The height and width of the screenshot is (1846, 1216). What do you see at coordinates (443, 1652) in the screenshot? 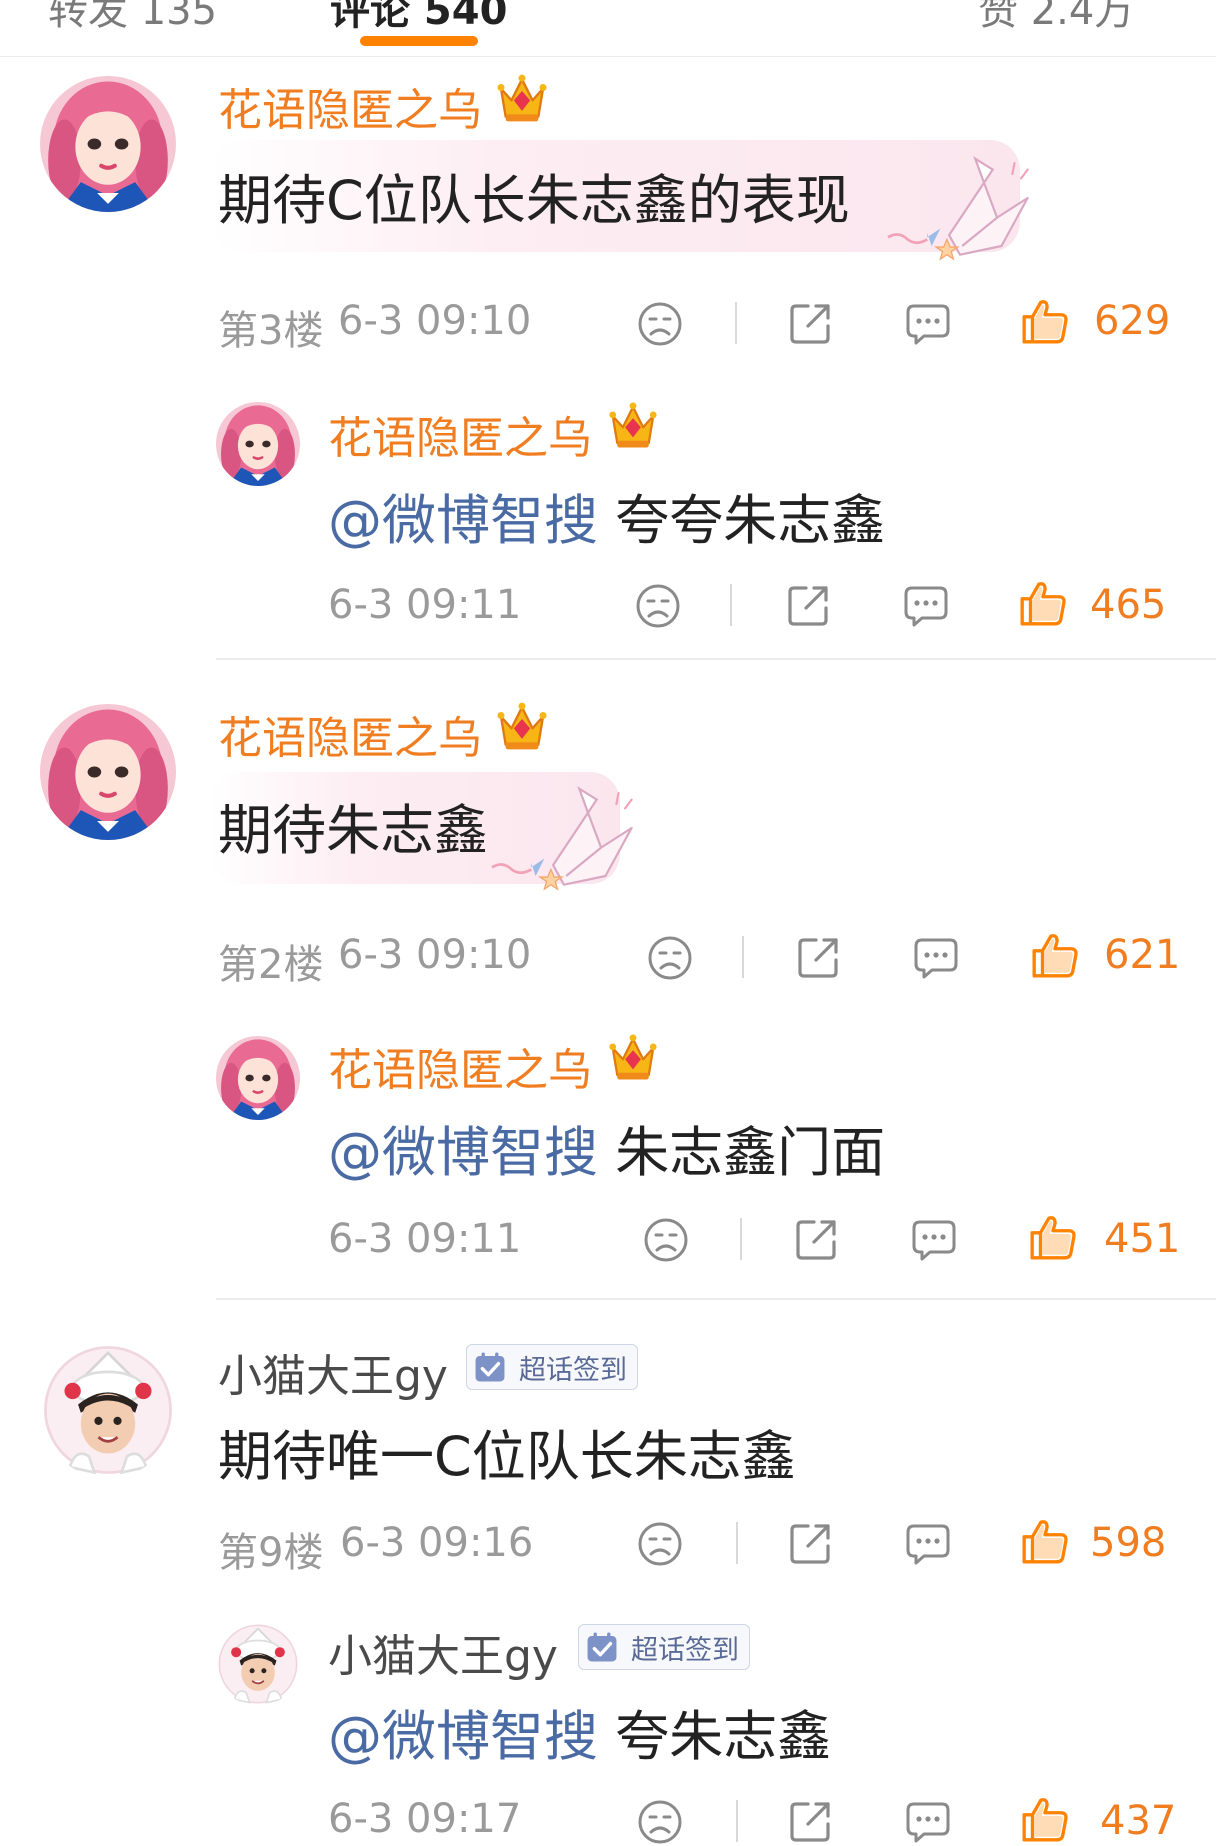
I see `reply-username: 小猫大王gy` at bounding box center [443, 1652].